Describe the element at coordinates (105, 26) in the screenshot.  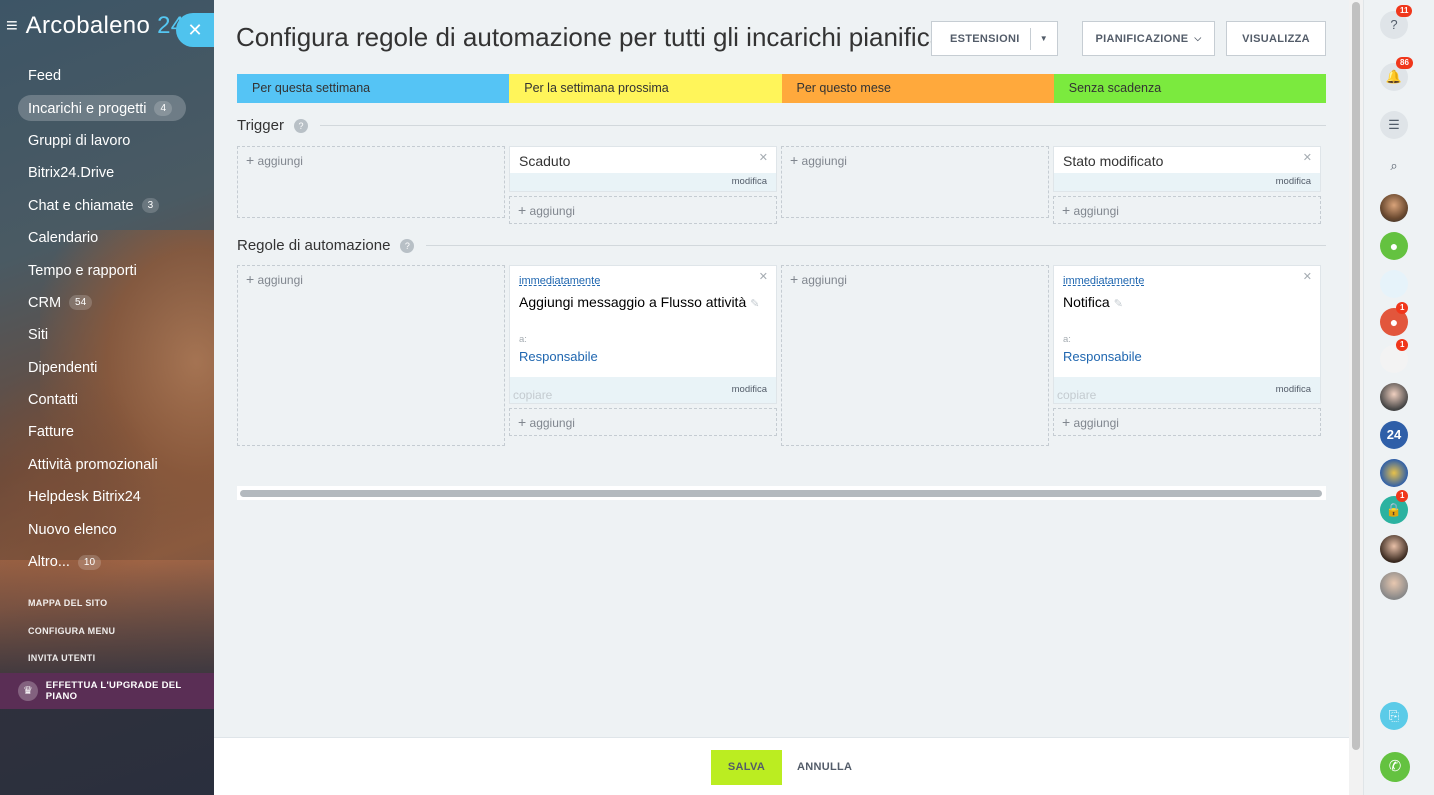
I see `logo: Arcobaleno 24` at that location.